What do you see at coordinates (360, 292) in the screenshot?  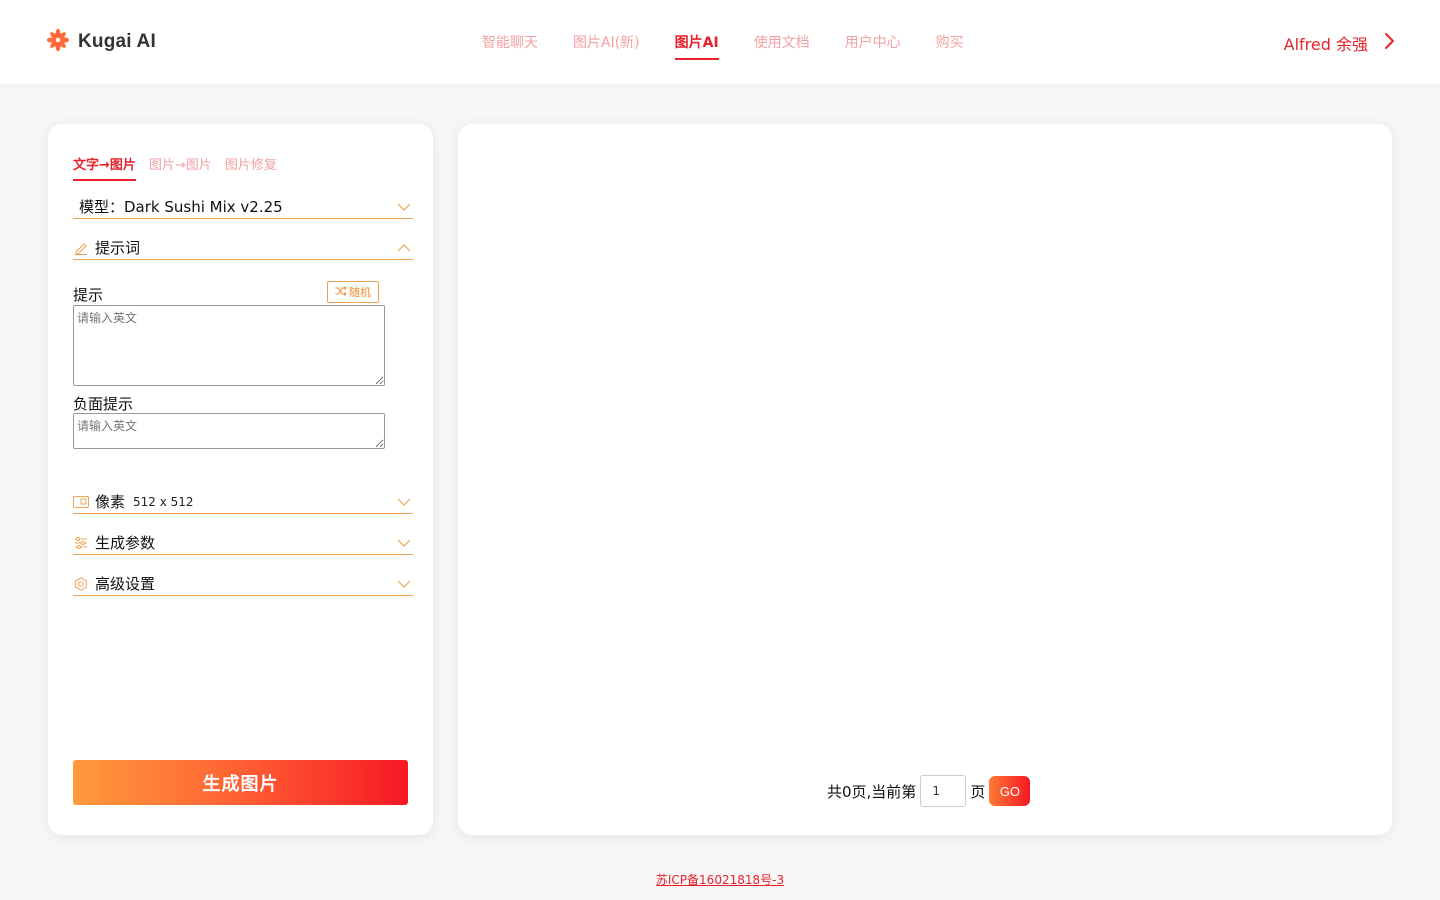 I see `random-button-label: 随机` at bounding box center [360, 292].